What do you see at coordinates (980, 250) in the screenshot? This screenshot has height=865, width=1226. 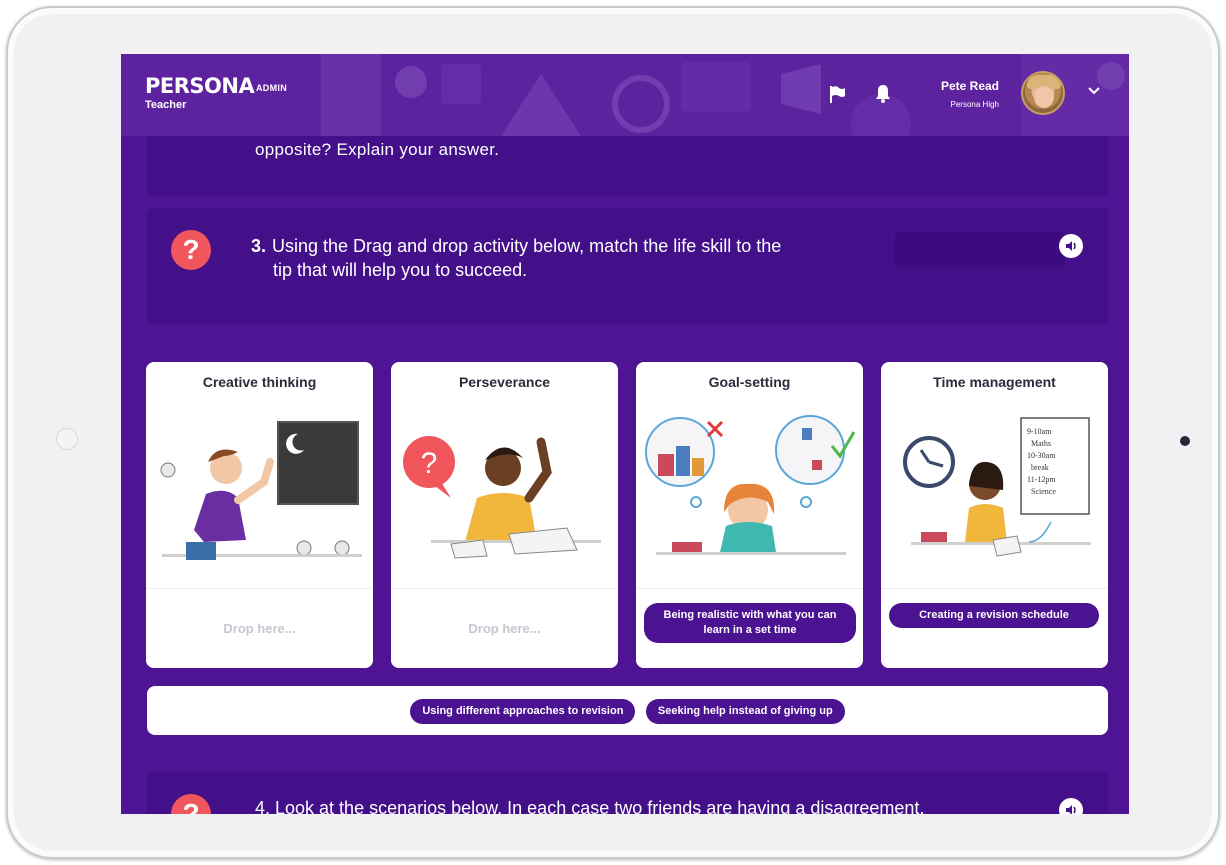 I see `question-3-highlight` at bounding box center [980, 250].